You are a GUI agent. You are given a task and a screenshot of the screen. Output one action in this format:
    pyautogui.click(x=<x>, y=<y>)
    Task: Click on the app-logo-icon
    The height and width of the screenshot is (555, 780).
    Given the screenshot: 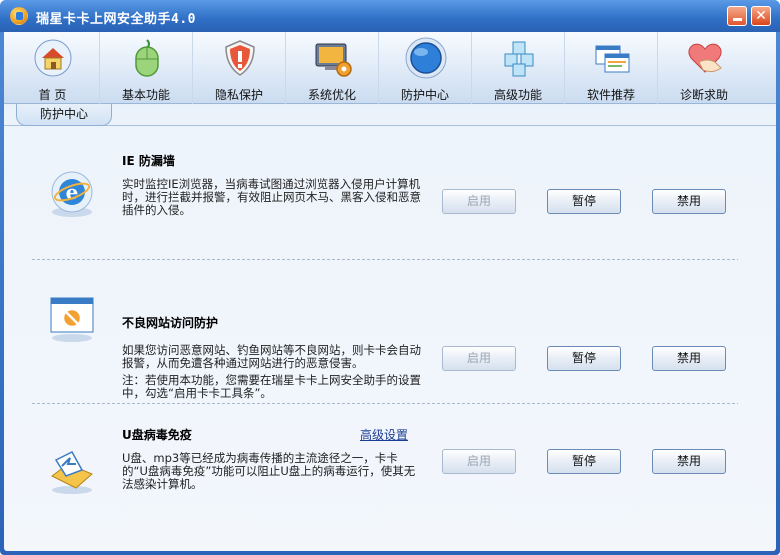 What is the action you would take?
    pyautogui.click(x=19, y=16)
    